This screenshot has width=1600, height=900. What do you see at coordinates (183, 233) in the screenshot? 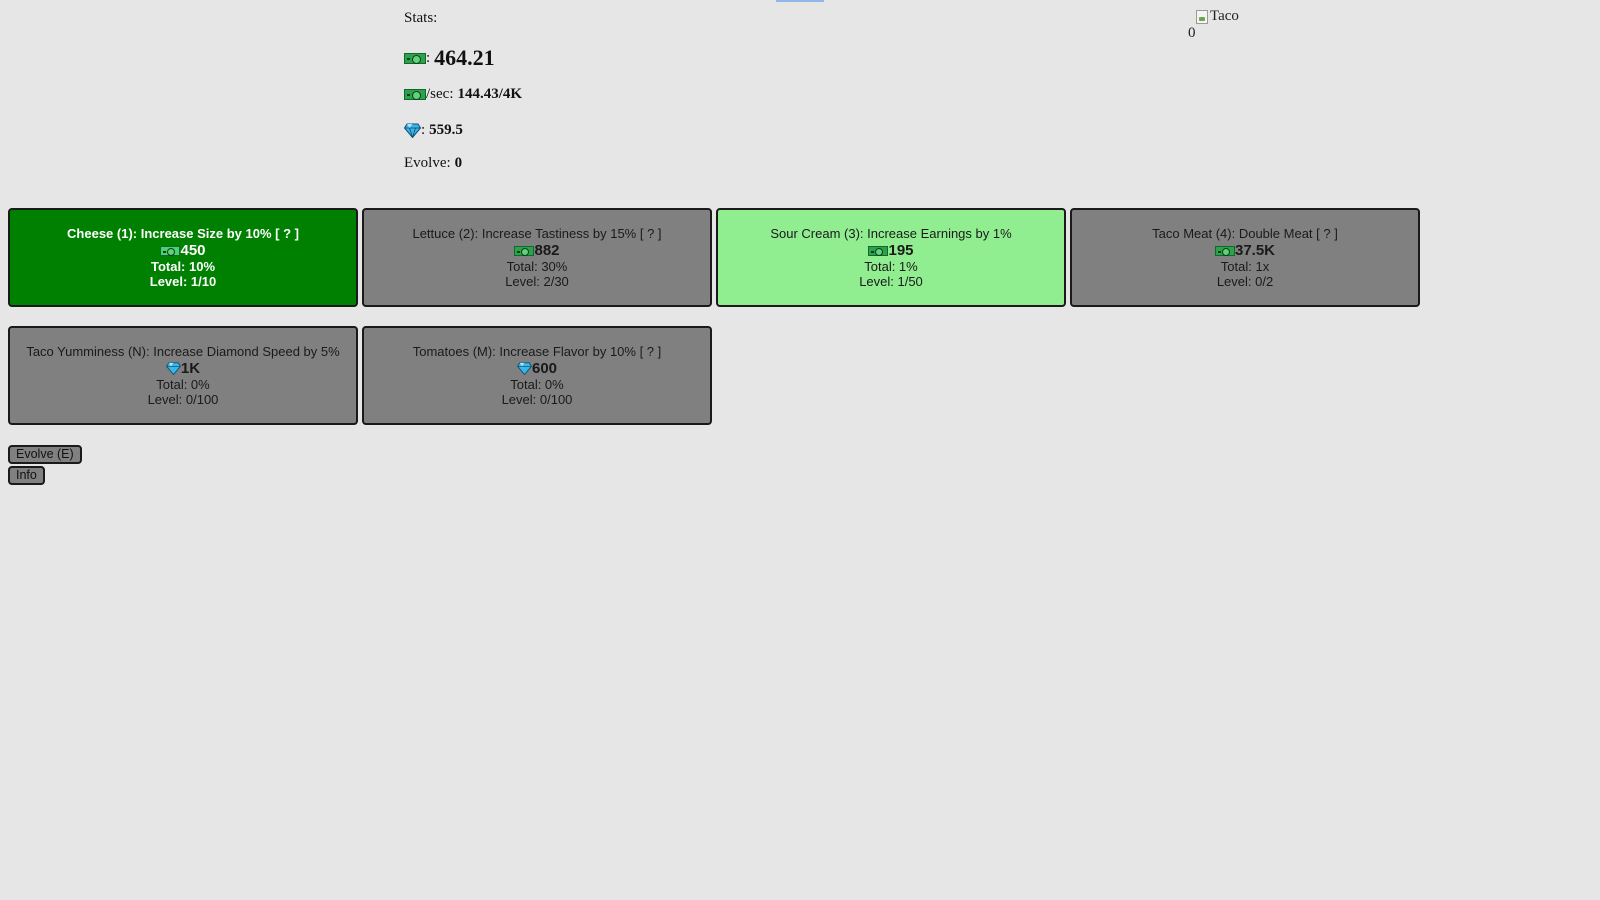
I see `upgrade-title: Cheese (1): Increase Size by 10% [ ? ]` at bounding box center [183, 233].